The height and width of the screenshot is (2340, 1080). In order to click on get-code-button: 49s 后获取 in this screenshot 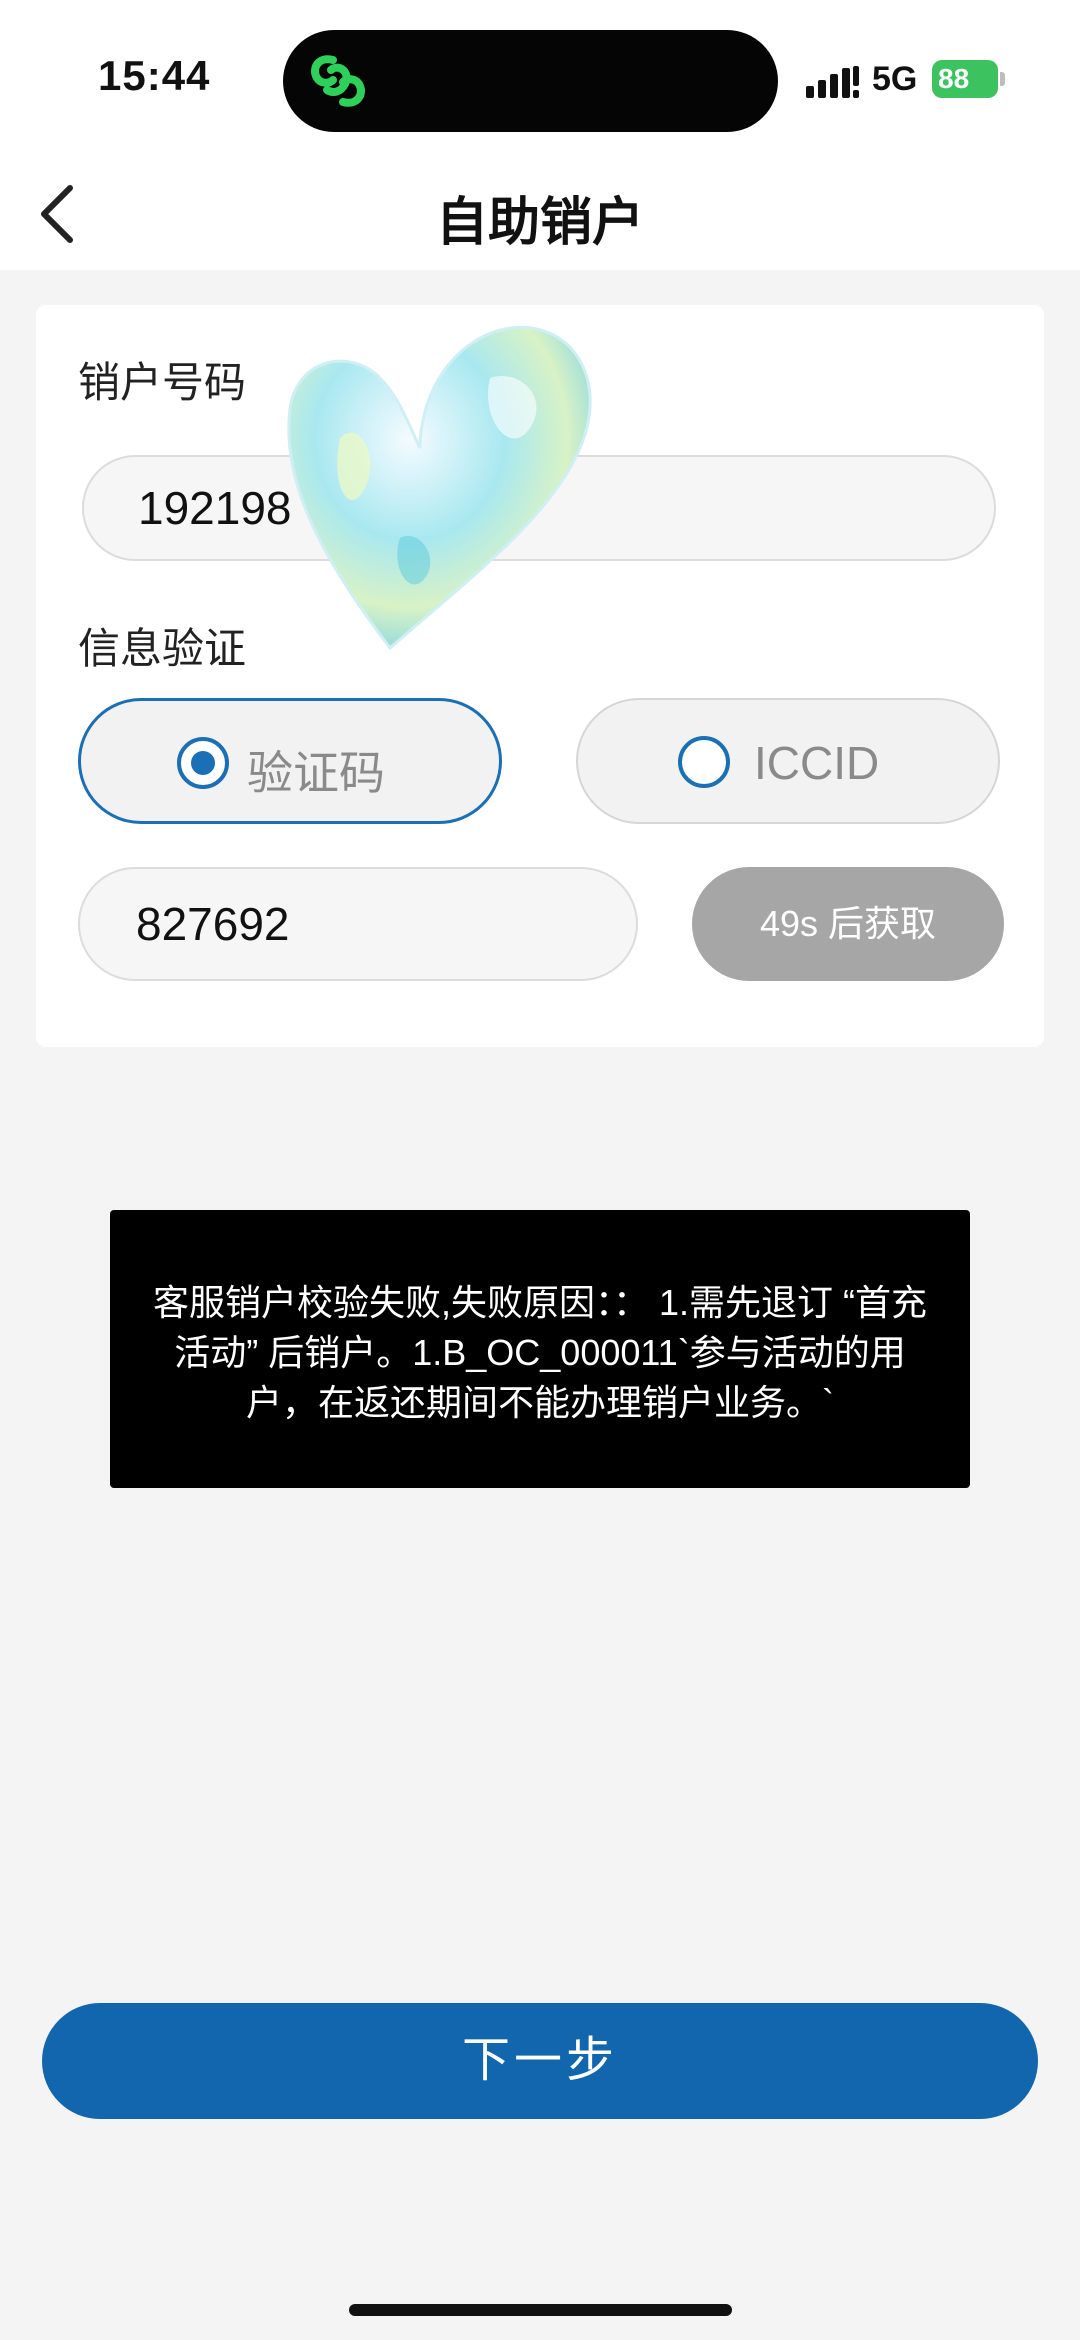, I will do `click(848, 924)`.